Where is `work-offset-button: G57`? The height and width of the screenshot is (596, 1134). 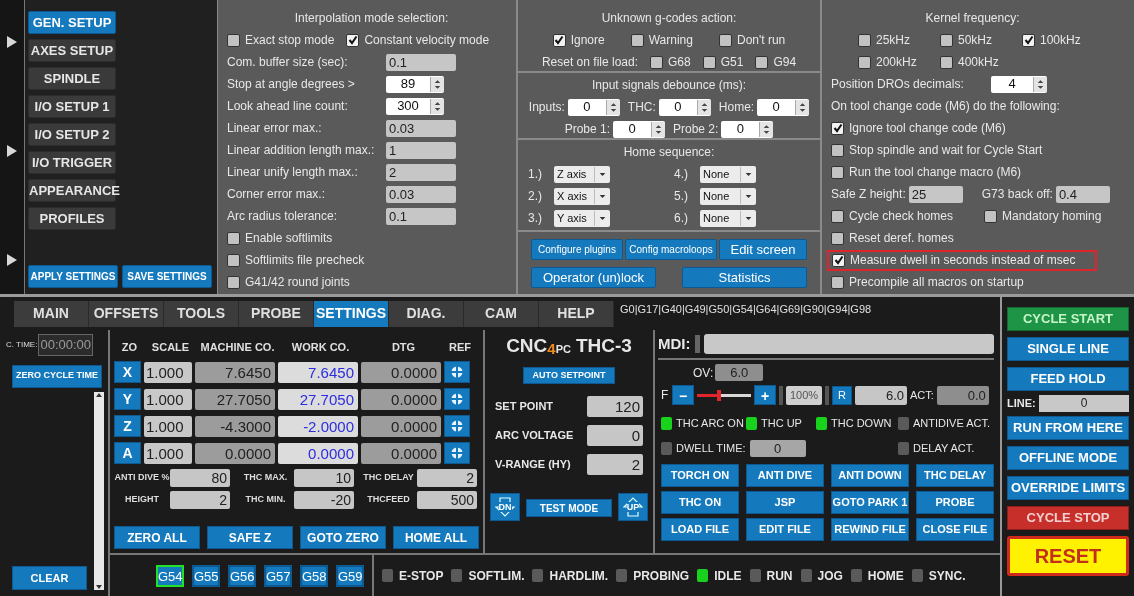
work-offset-button: G57 is located at coordinates (278, 575).